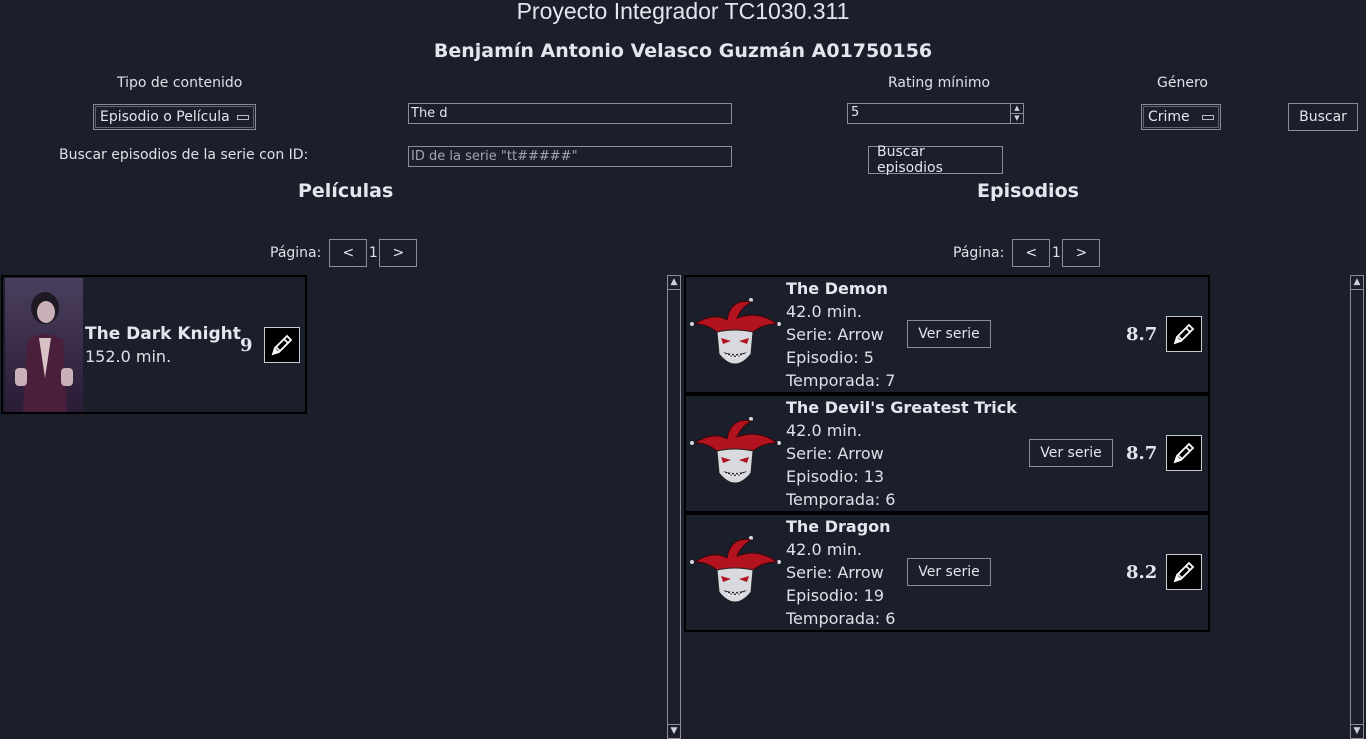  Describe the element at coordinates (838, 526) in the screenshot. I see `episode-title: The Dragon` at that location.